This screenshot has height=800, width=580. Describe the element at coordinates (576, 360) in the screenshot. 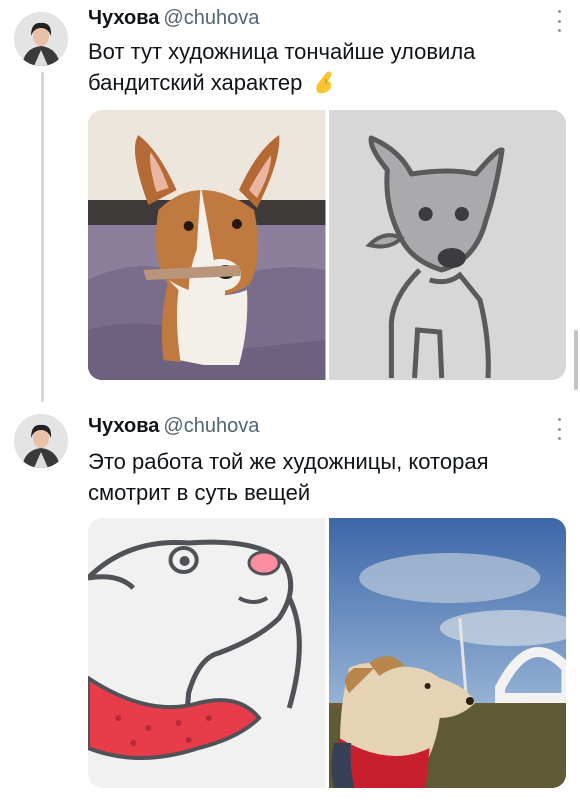

I see `scrollbar` at that location.